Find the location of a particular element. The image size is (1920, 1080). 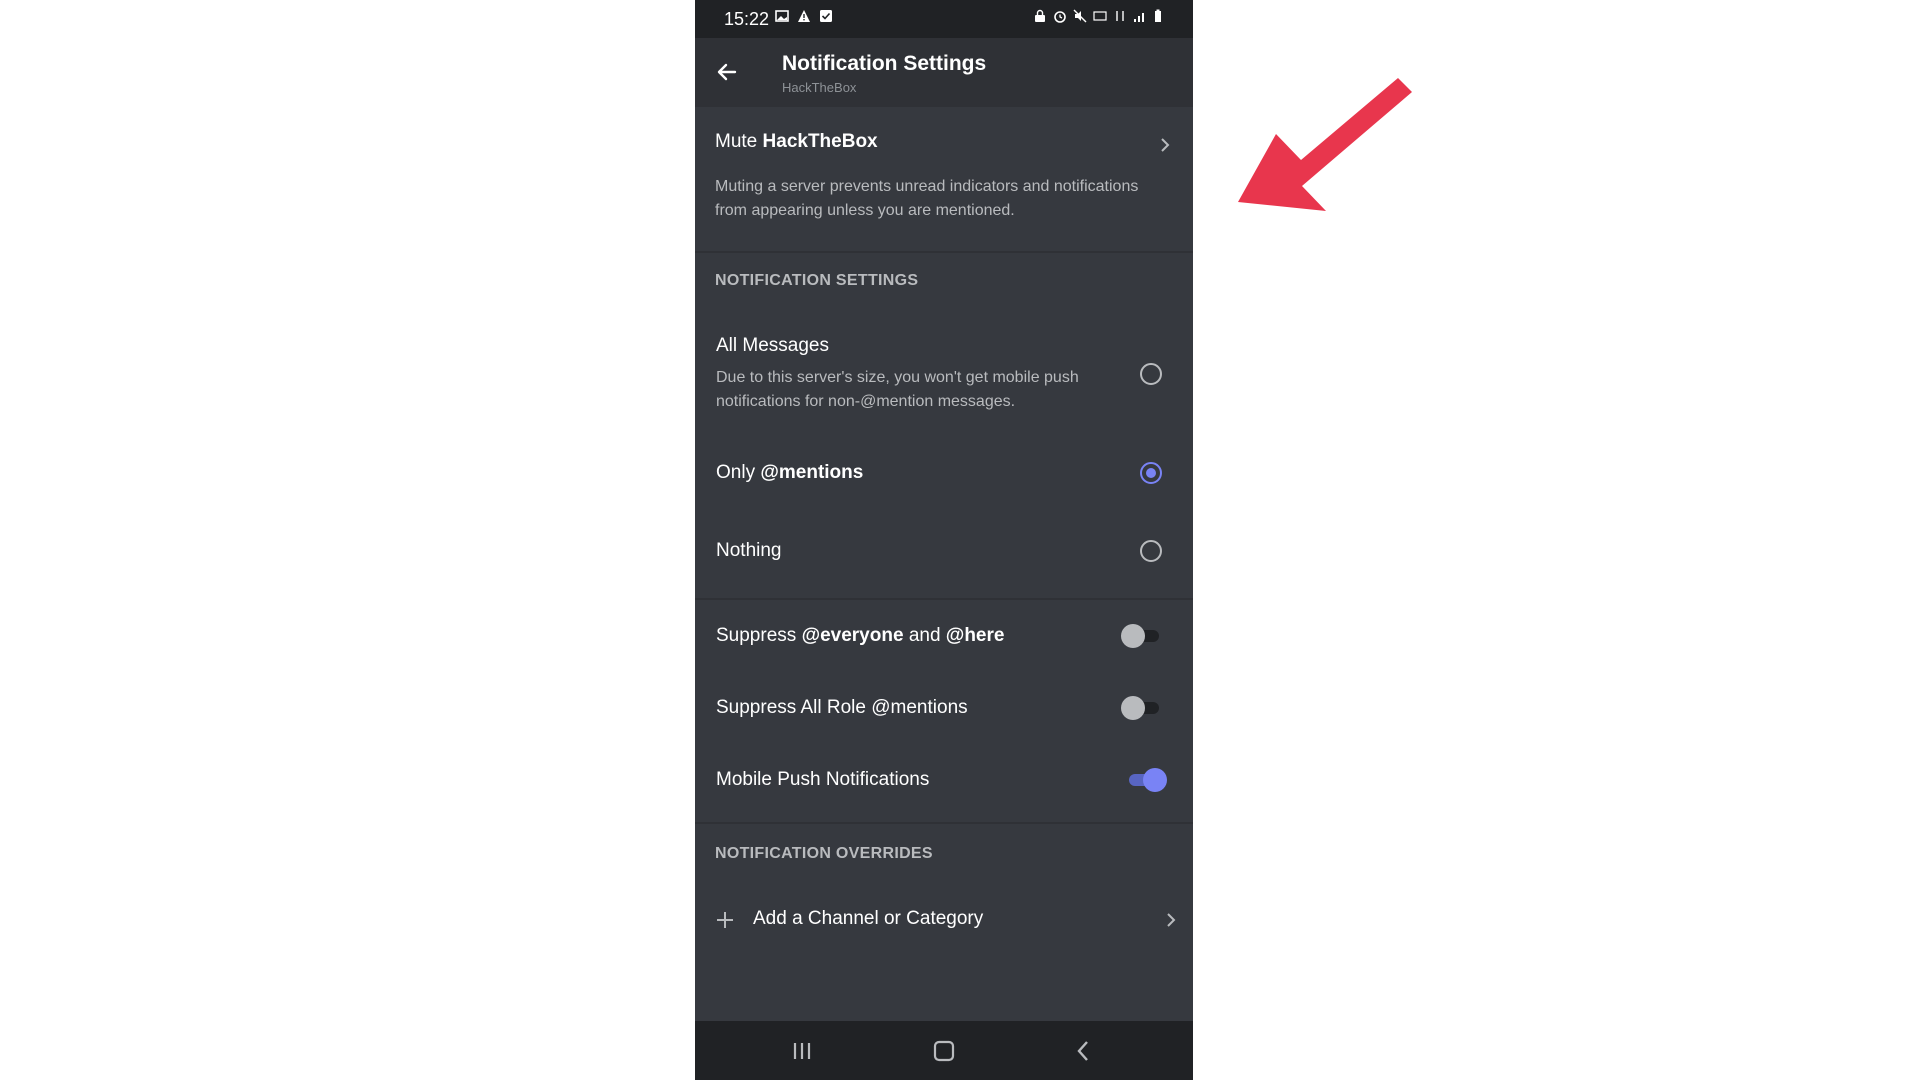

page-title: Notification Settings is located at coordinates (884, 63).